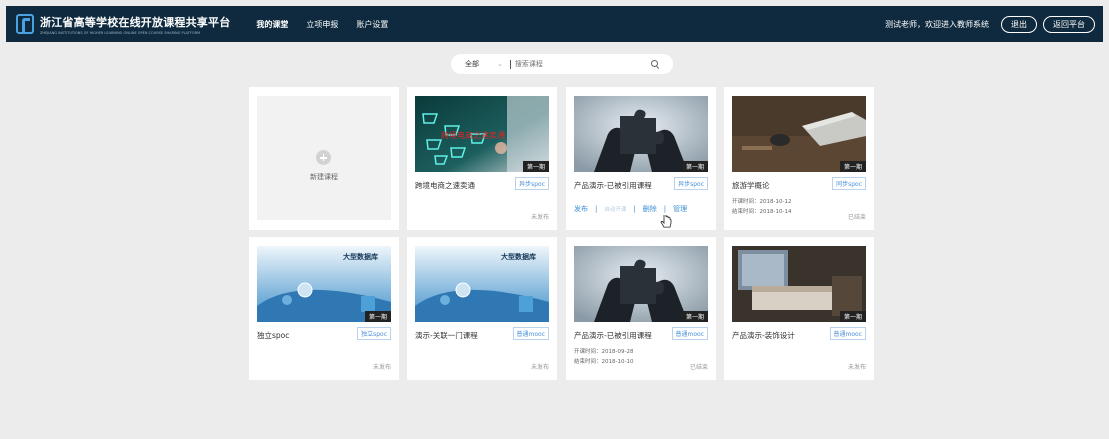 This screenshot has height=439, width=1109. What do you see at coordinates (655, 64) in the screenshot?
I see `search-icon` at bounding box center [655, 64].